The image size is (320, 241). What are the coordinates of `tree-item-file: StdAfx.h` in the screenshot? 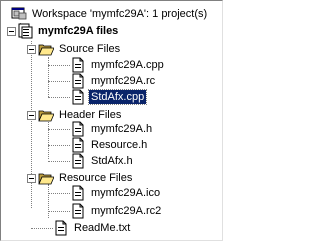 It's located at (102, 161).